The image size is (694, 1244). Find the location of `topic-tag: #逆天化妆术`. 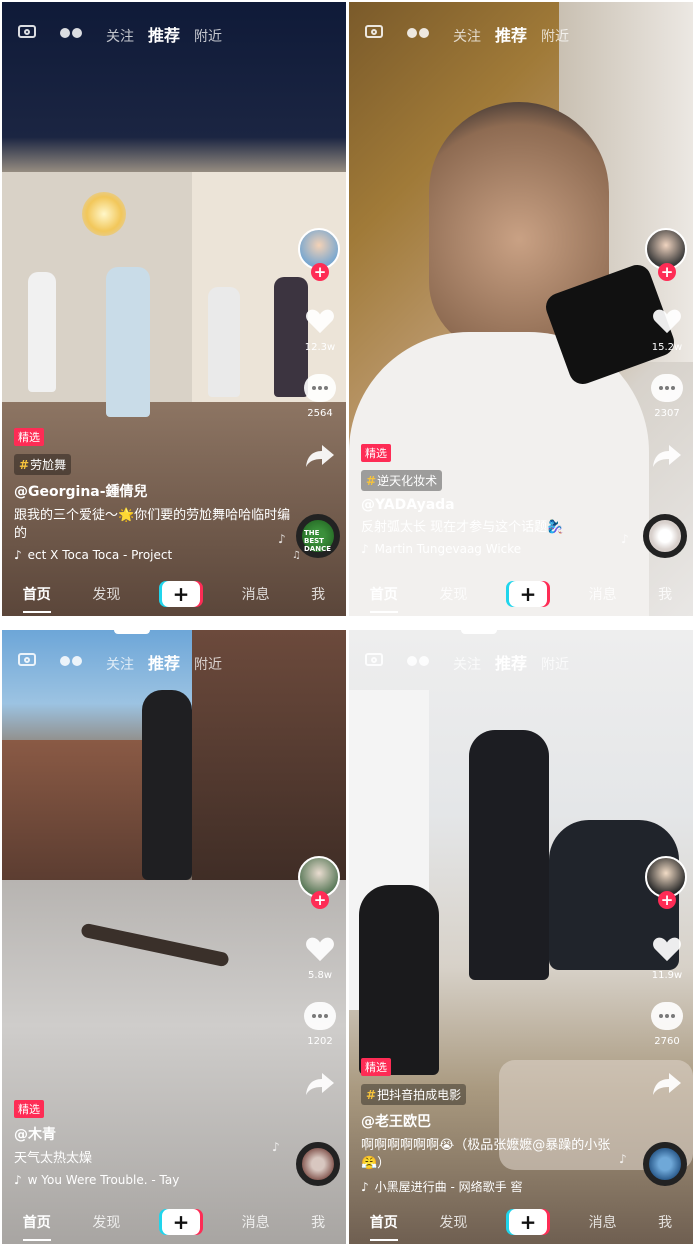

topic-tag: #逆天化妆术 is located at coordinates (402, 480).